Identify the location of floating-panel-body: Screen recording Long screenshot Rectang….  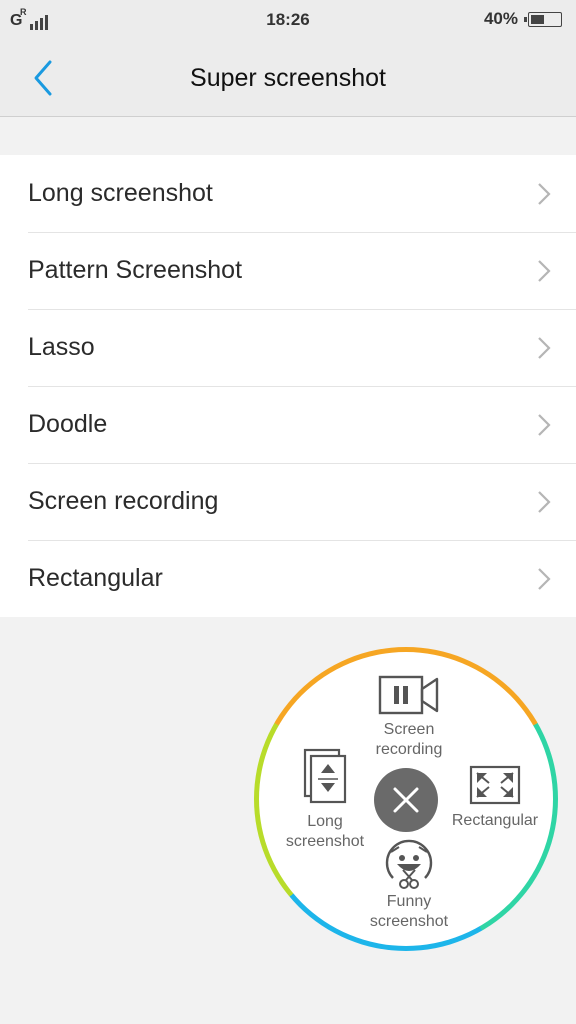
(406, 799).